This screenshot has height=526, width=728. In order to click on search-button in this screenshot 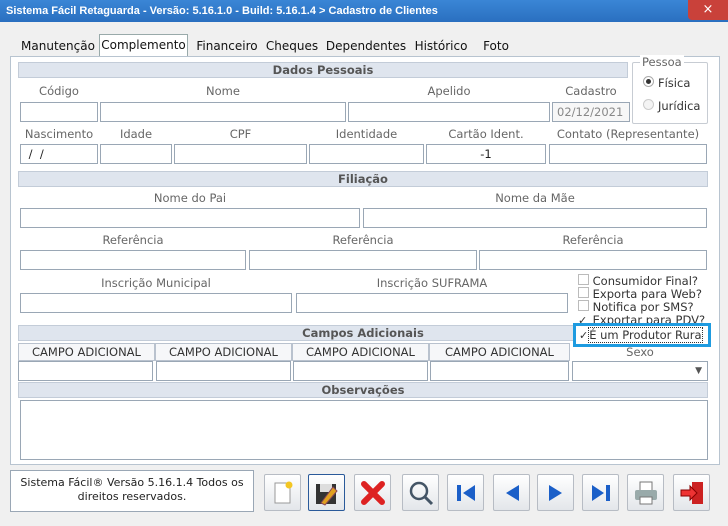, I will do `click(420, 492)`.